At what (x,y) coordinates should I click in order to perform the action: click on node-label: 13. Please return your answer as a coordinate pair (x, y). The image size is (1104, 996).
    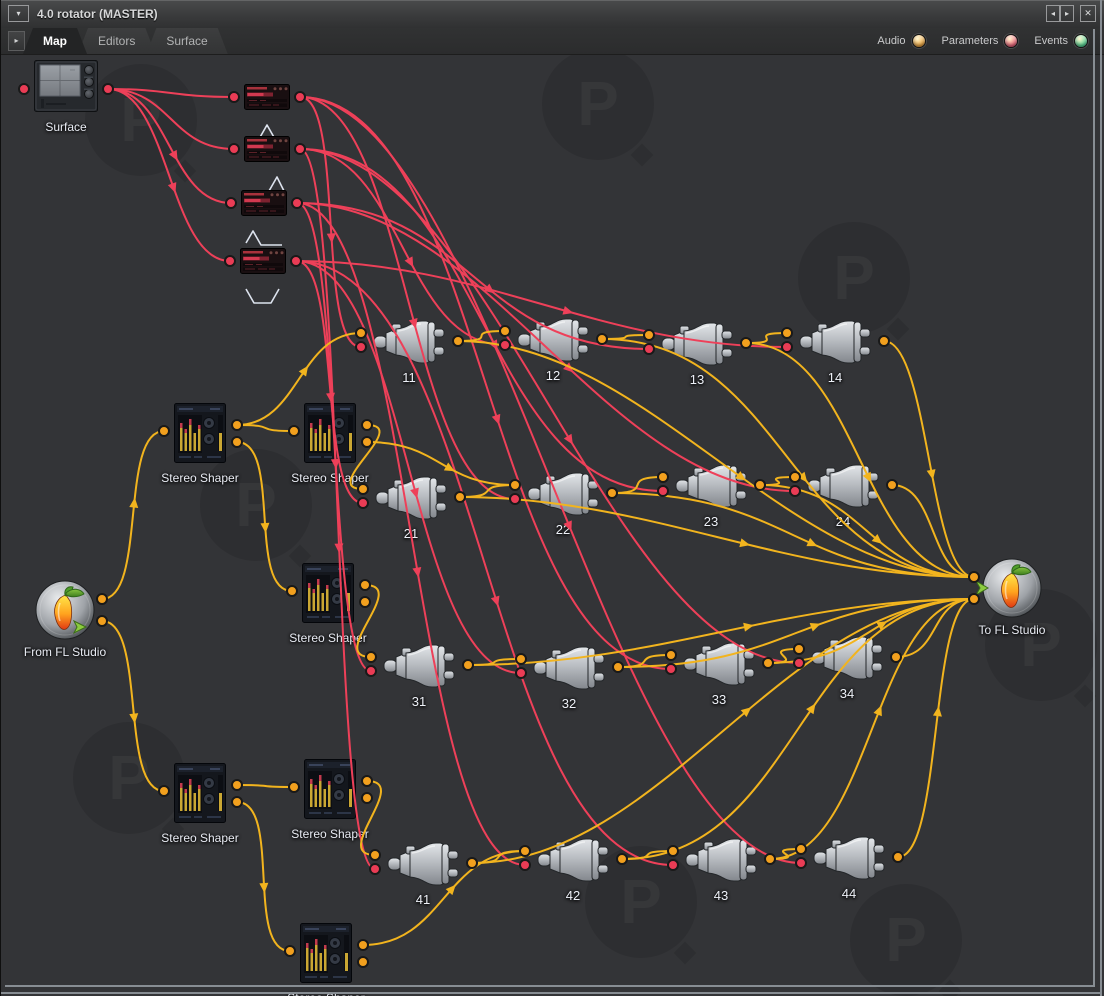
    Looking at the image, I should click on (697, 379).